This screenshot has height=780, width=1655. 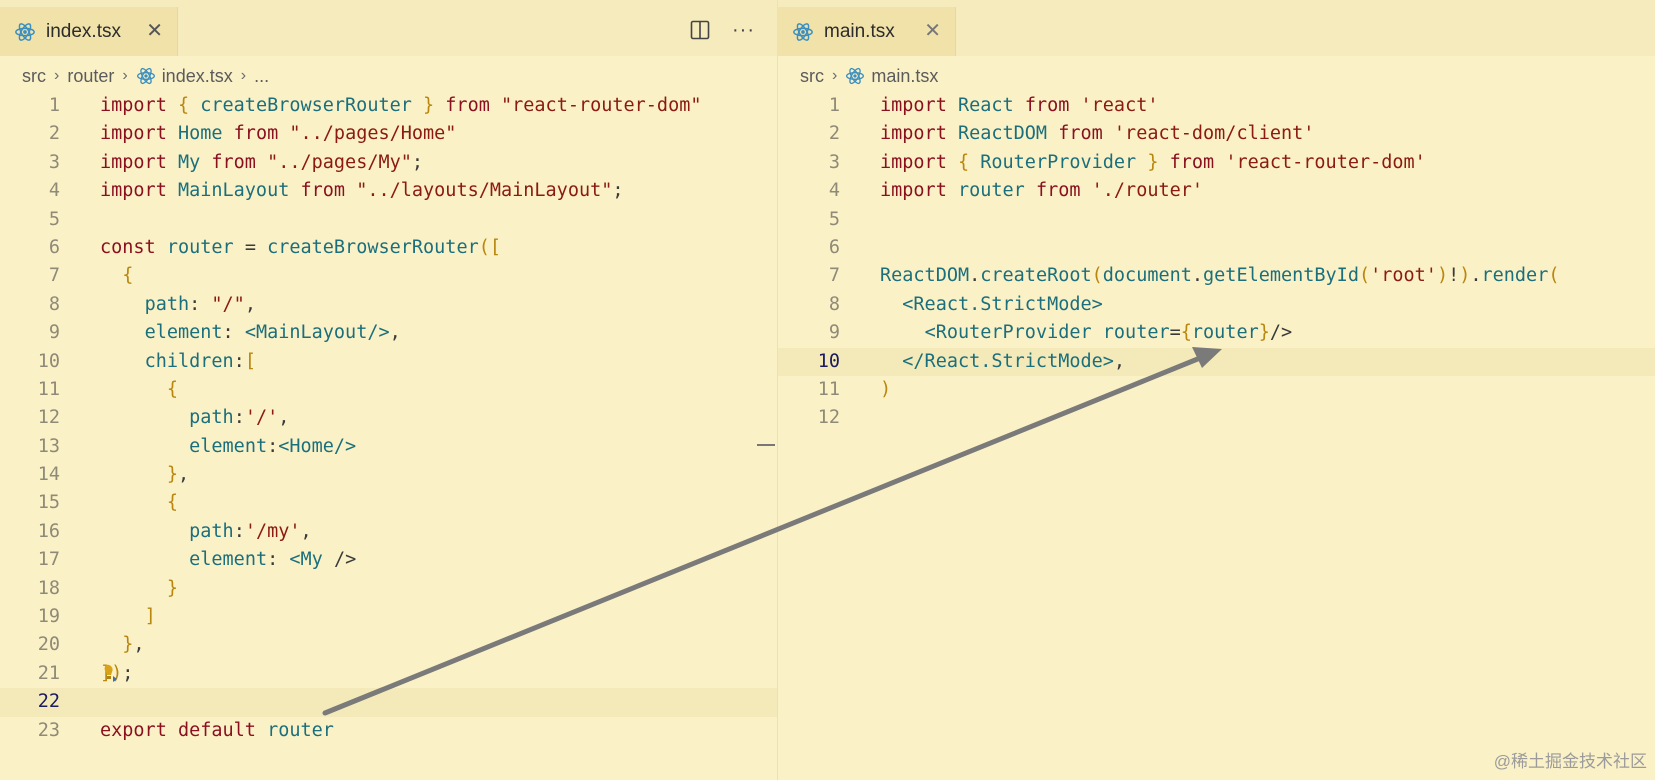 I want to click on code-line: 20 },, so click(x=388, y=645).